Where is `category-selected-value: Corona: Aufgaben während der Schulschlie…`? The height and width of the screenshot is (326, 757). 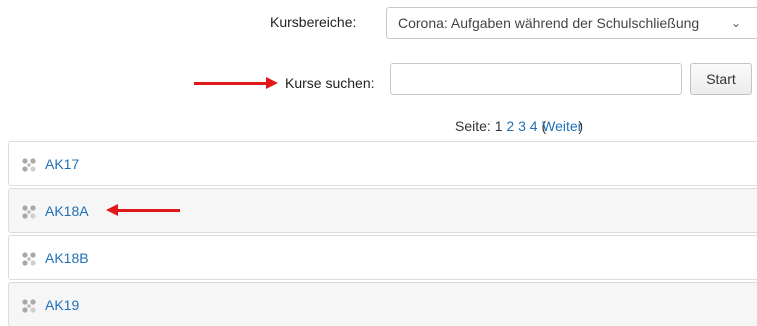
category-selected-value: Corona: Aufgaben während der Schulschlie… is located at coordinates (549, 23).